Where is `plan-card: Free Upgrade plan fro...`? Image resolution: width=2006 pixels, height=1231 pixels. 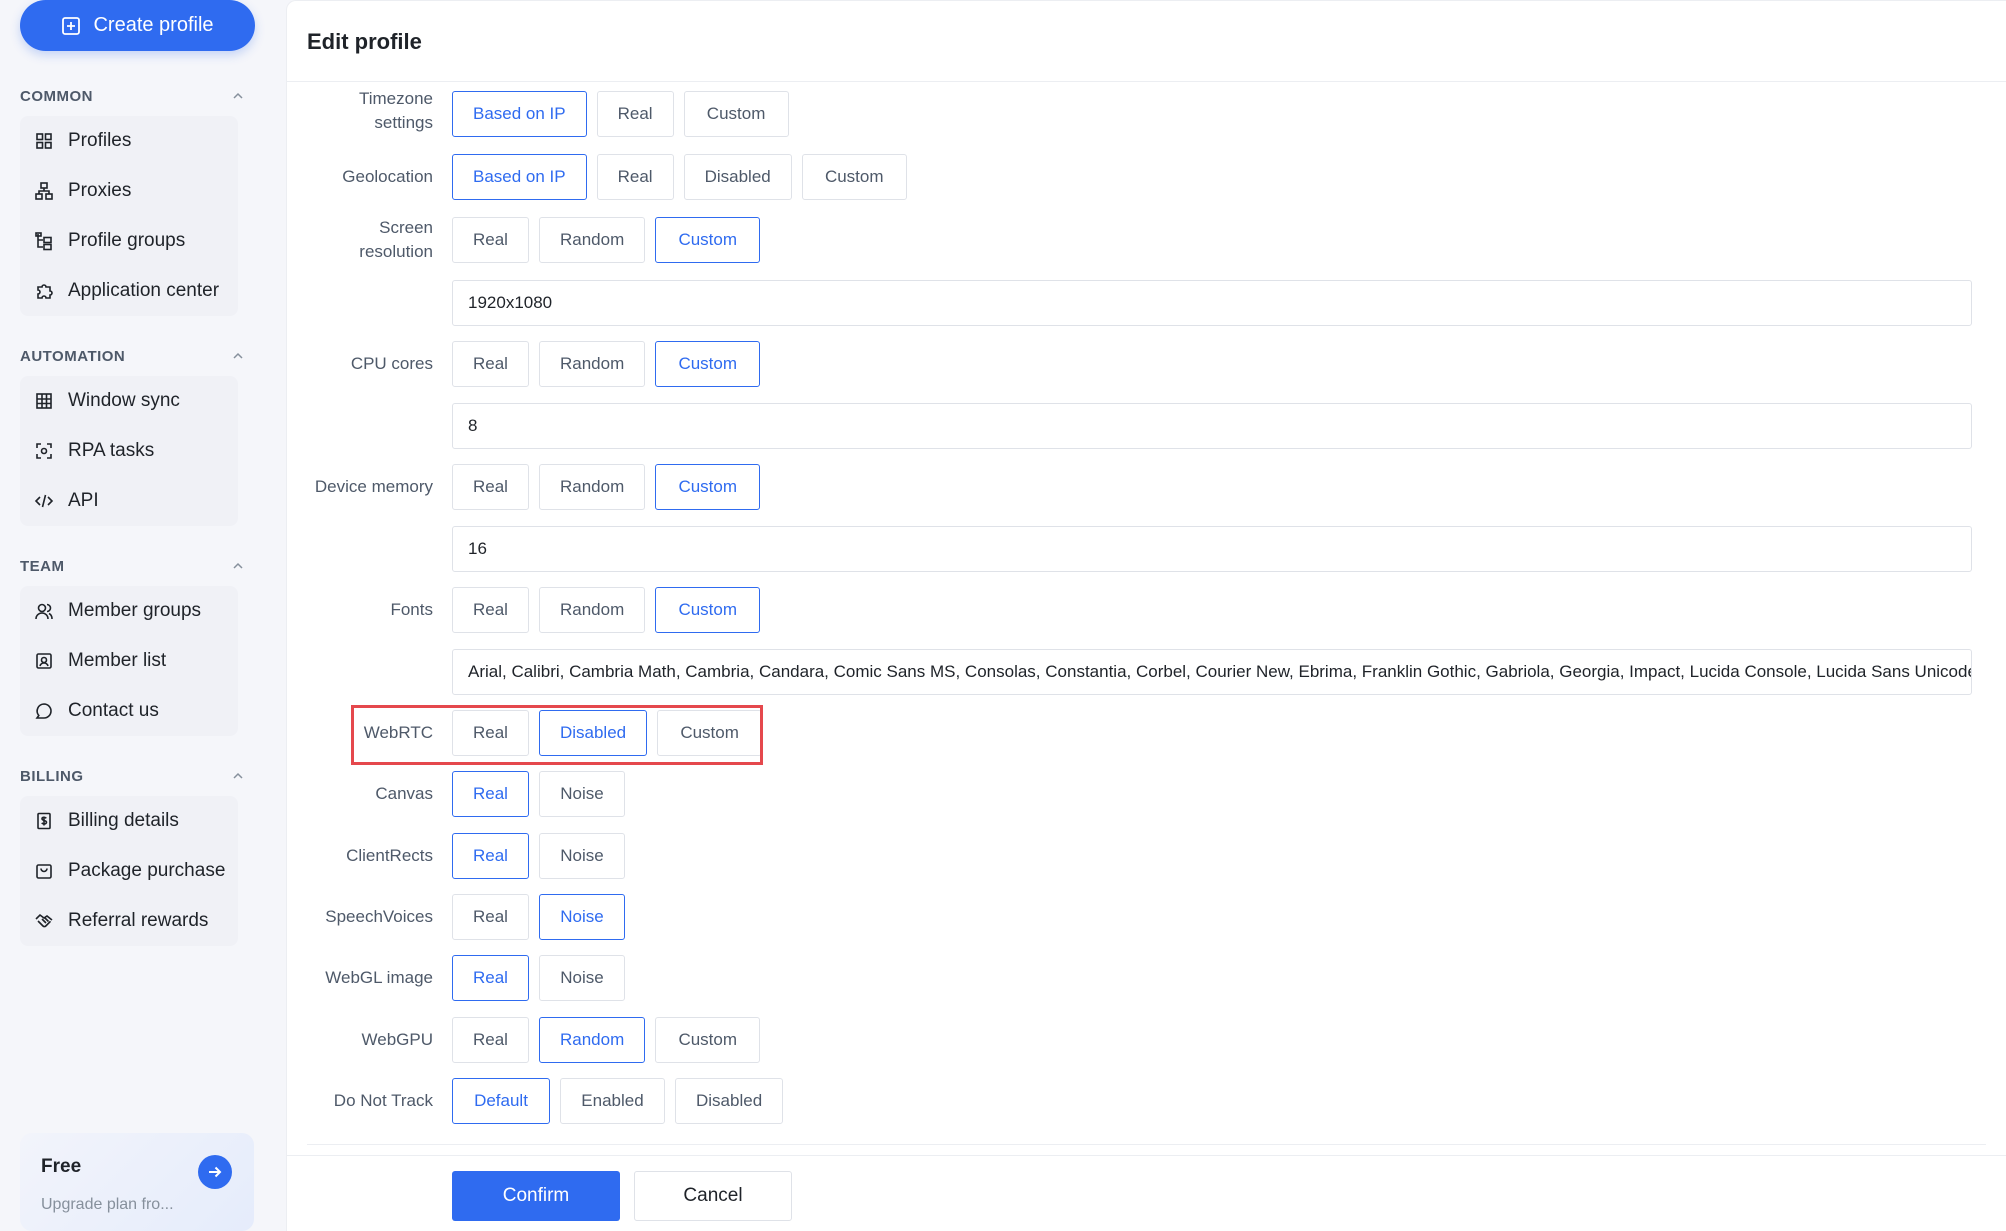 plan-card: Free Upgrade plan fro... is located at coordinates (137, 1182).